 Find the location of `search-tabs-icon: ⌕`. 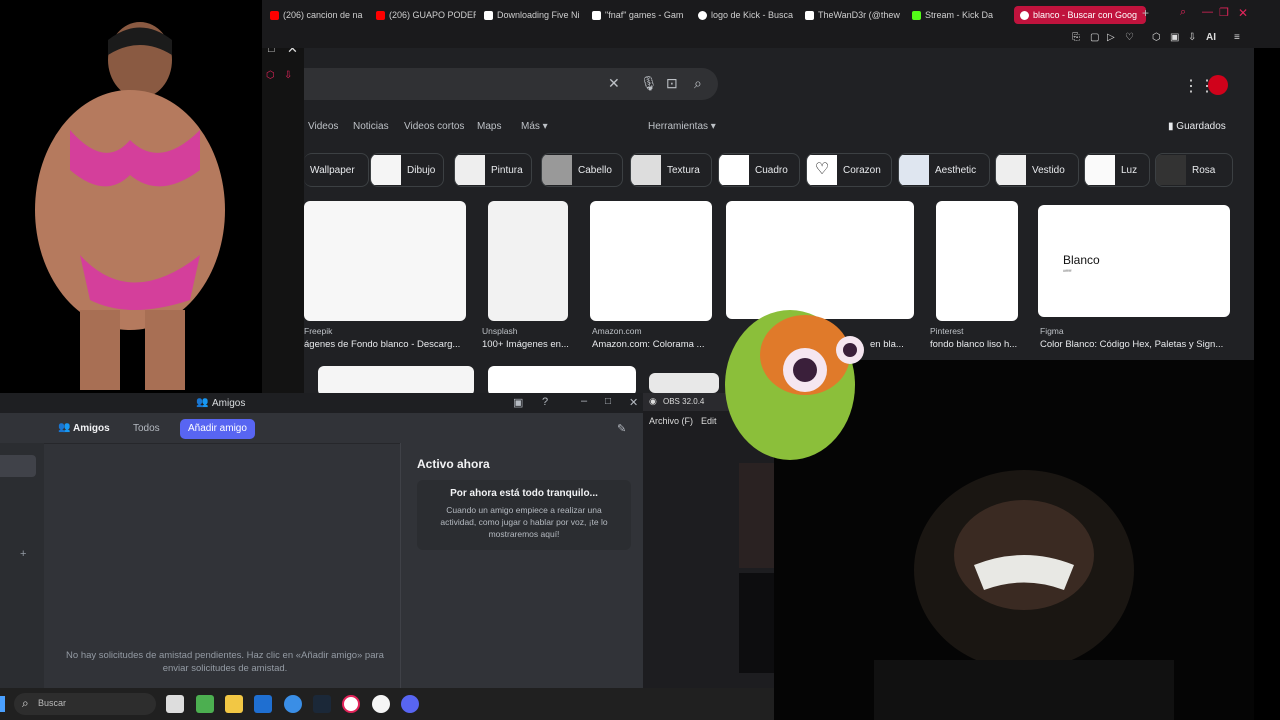

search-tabs-icon: ⌕ is located at coordinates (1183, 12).